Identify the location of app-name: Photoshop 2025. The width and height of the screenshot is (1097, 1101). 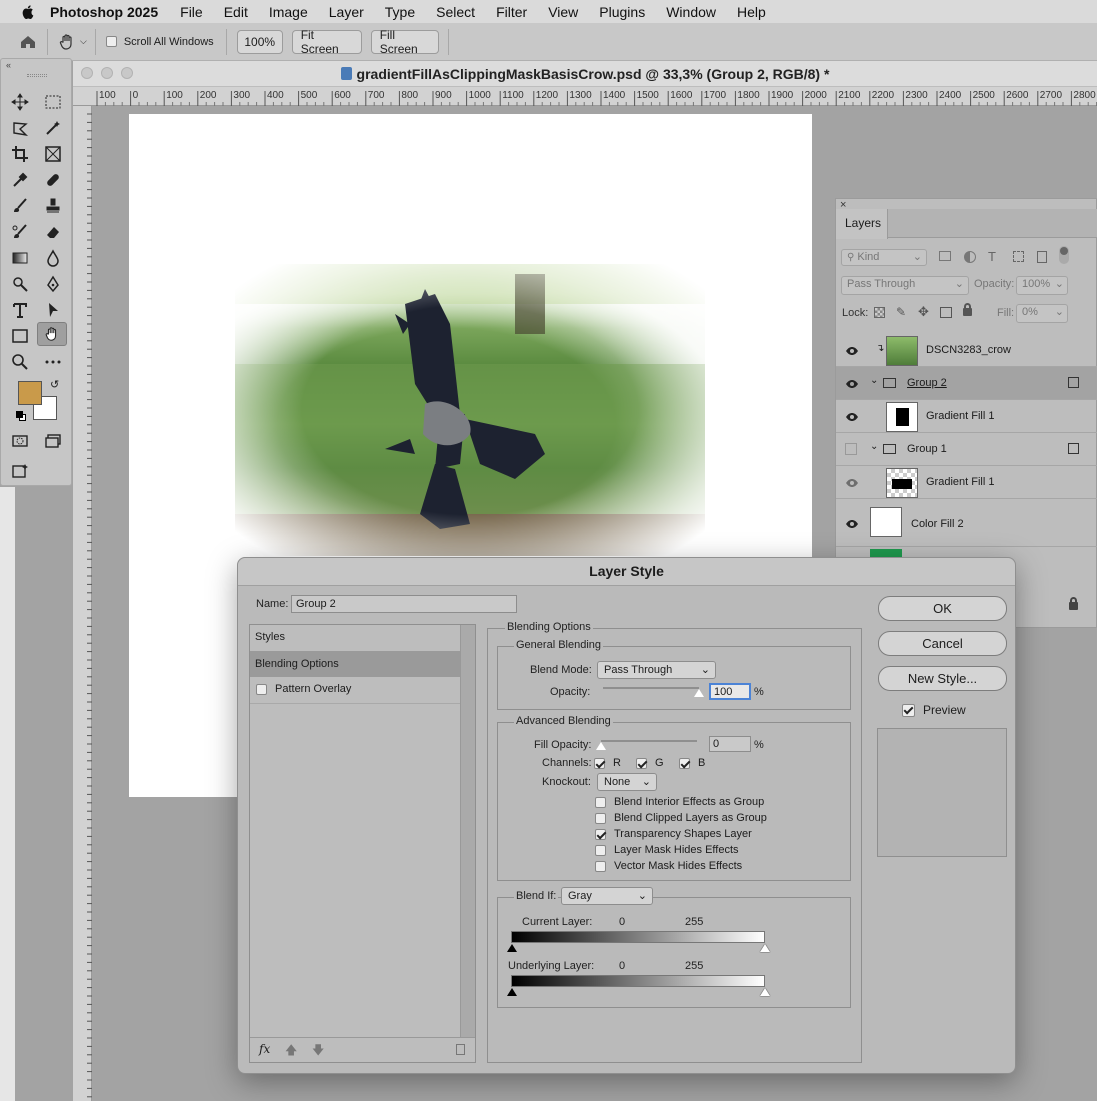
(104, 12).